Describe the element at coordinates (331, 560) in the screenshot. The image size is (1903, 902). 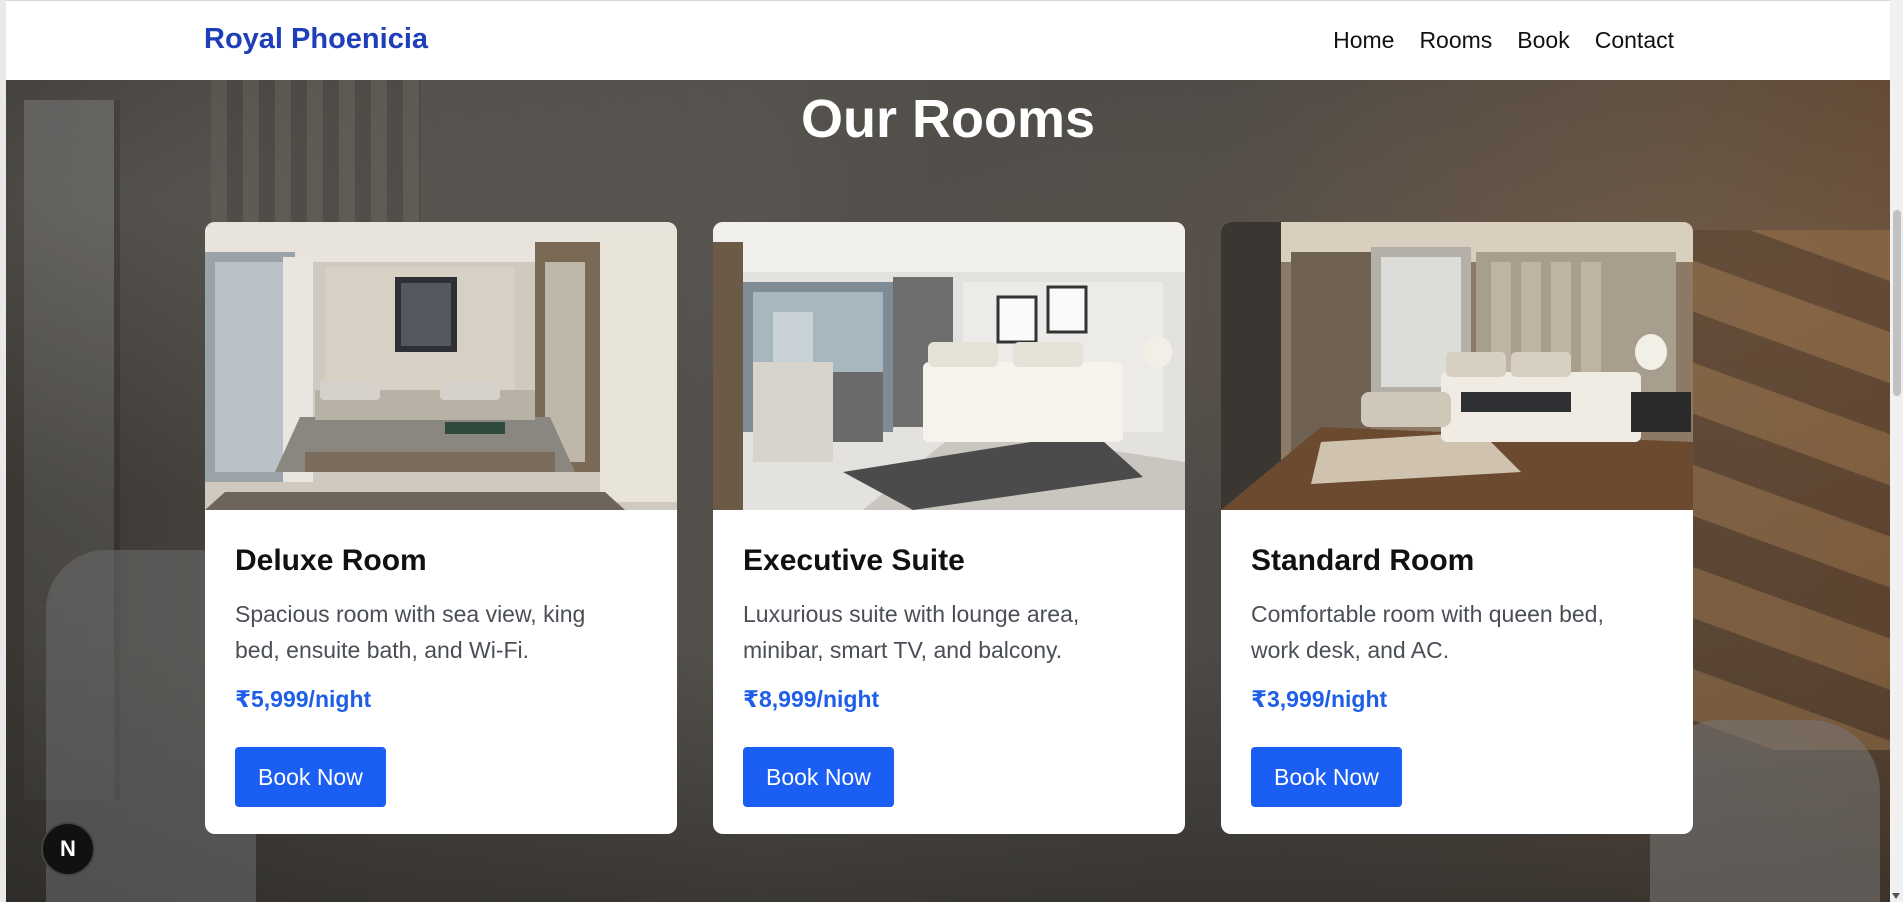
I see `room-name: Deluxe Room` at that location.